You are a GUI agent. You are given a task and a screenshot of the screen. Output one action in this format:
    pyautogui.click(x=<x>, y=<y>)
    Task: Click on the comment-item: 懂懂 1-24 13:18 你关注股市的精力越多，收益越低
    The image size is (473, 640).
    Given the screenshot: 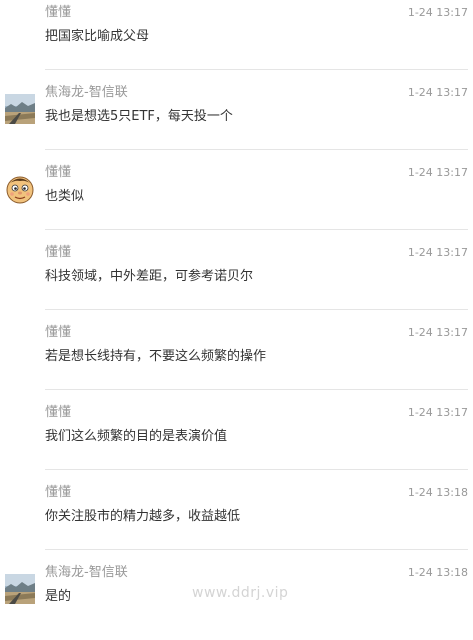 What is the action you would take?
    pyautogui.click(x=236, y=520)
    